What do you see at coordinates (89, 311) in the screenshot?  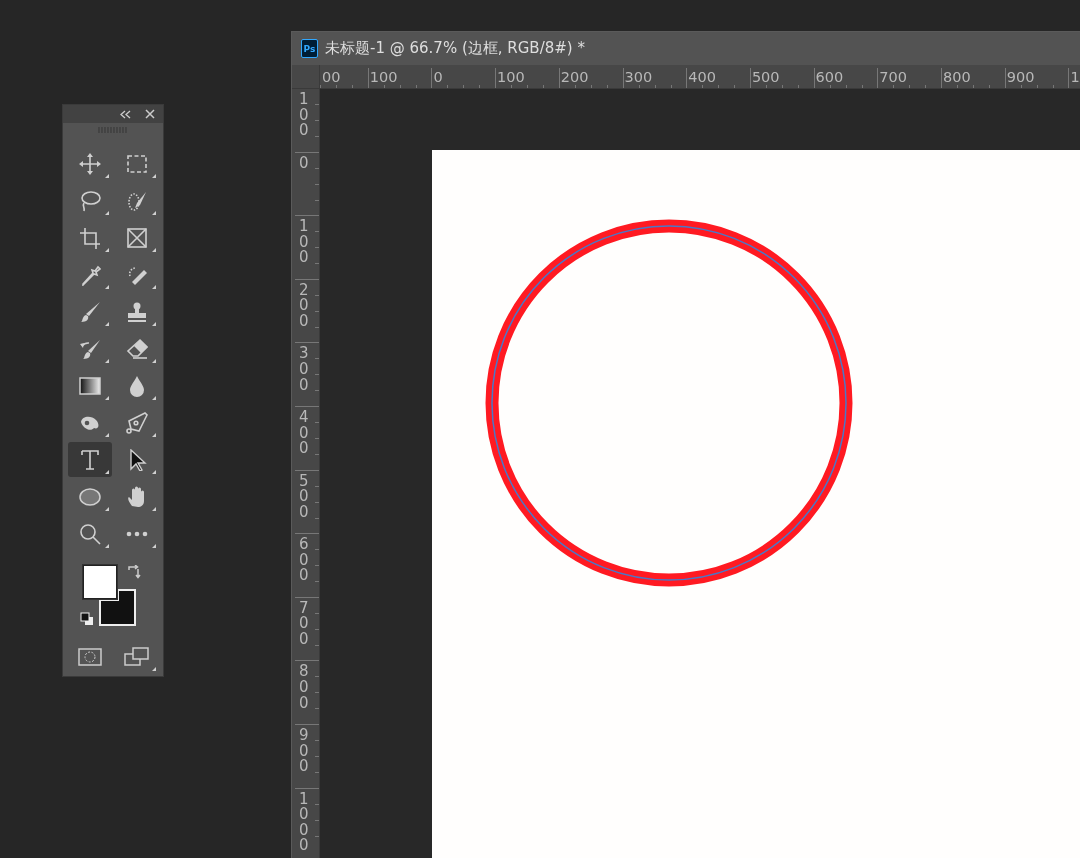 I see `brush-icon` at bounding box center [89, 311].